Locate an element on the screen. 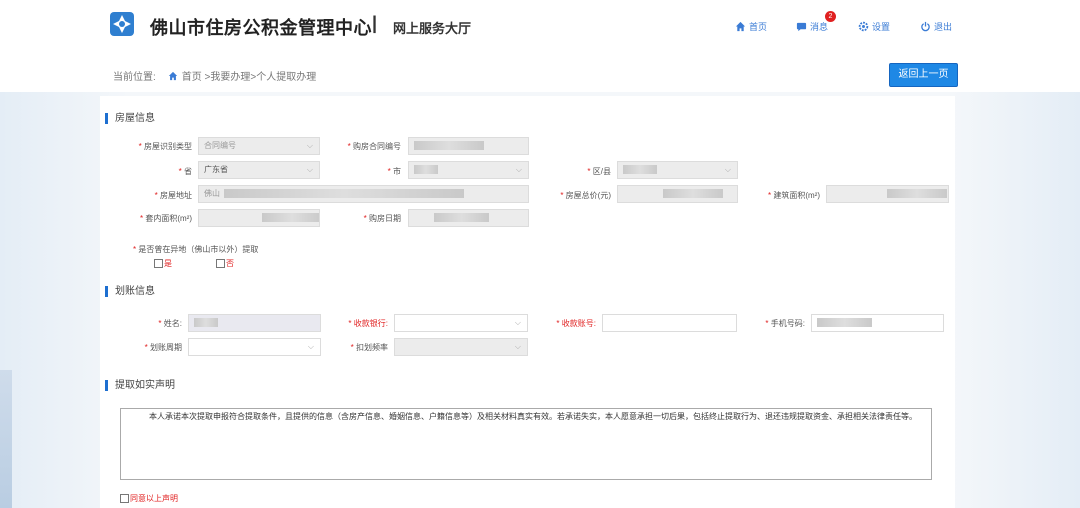  nav-messages: 消息 is located at coordinates (812, 26).